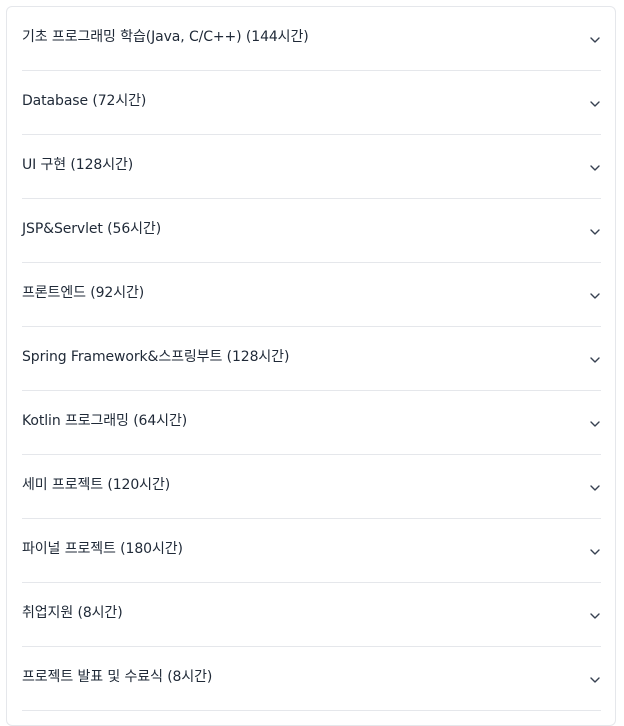  I want to click on accordion-item-ui: UI 구현 (128시간), so click(311, 167).